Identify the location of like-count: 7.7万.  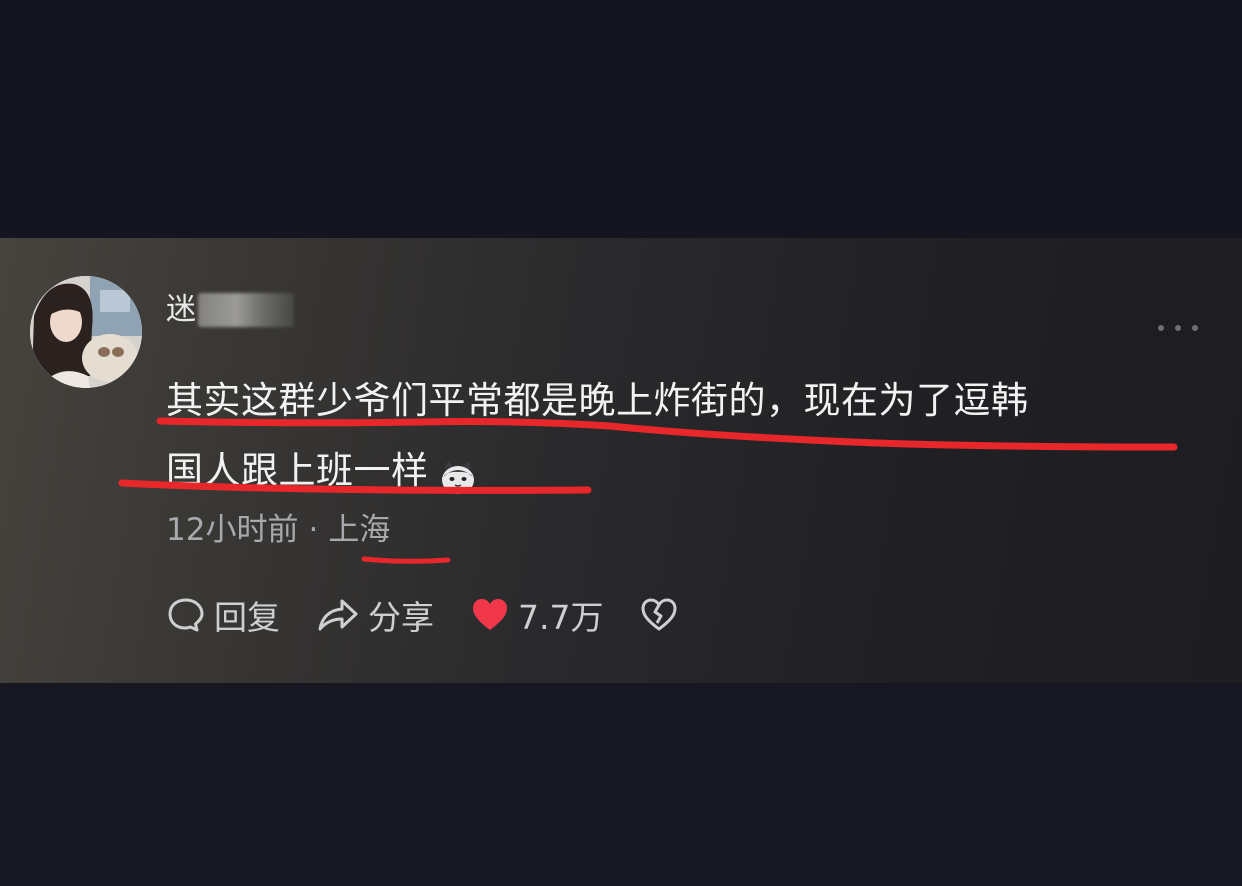
(561, 617).